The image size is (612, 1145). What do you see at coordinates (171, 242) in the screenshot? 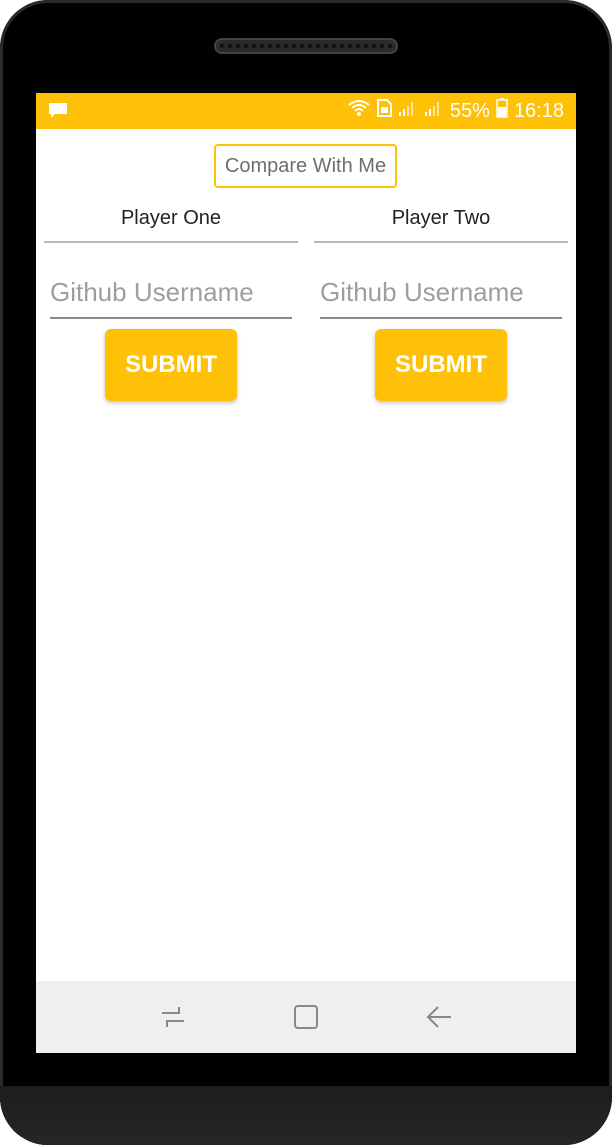
I see `player-one-divider` at bounding box center [171, 242].